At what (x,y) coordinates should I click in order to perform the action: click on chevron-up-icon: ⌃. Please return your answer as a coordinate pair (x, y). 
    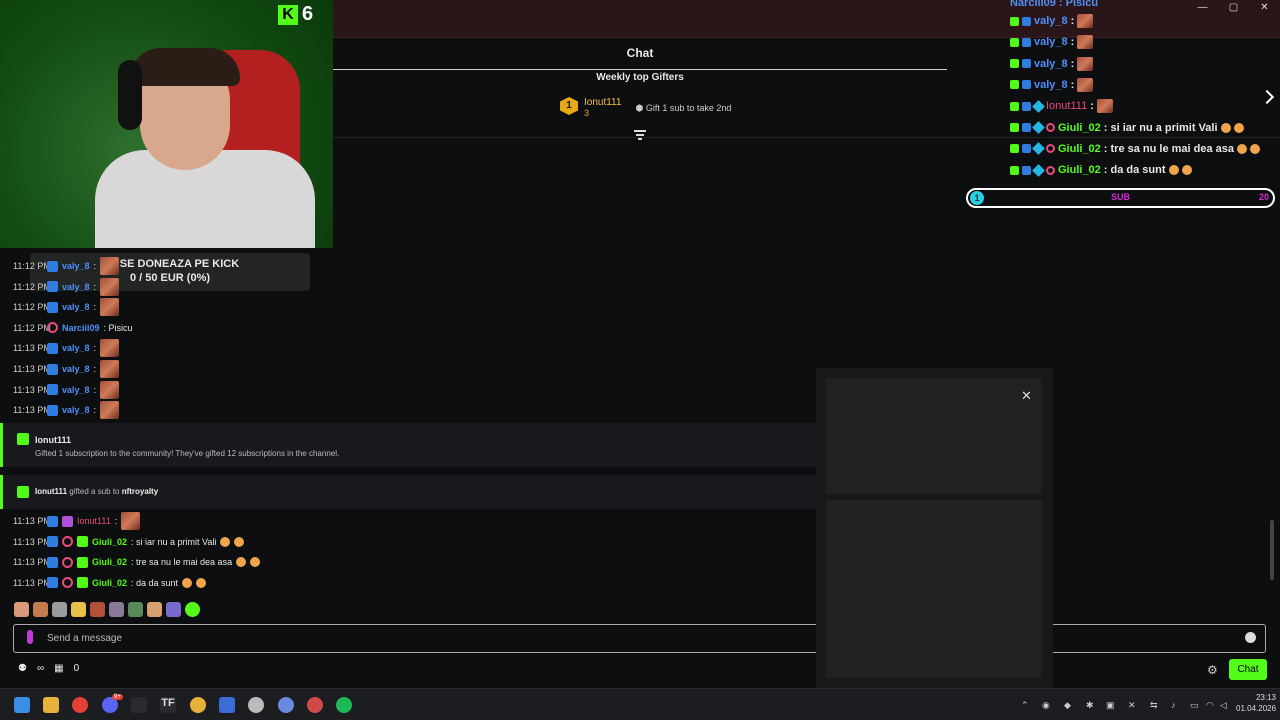
    Looking at the image, I should click on (1025, 705).